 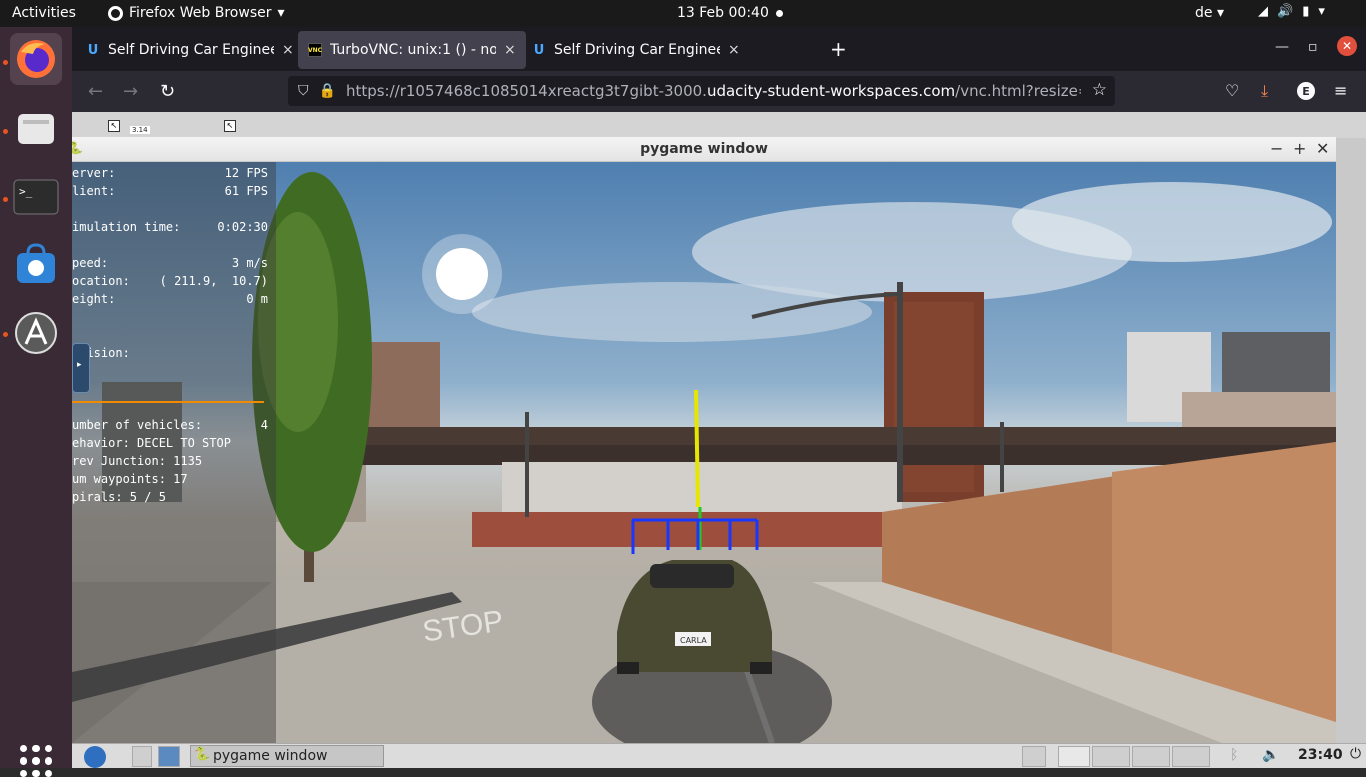 What do you see at coordinates (170, 173) in the screenshot?
I see `hud-row: erver: 12 FPS` at bounding box center [170, 173].